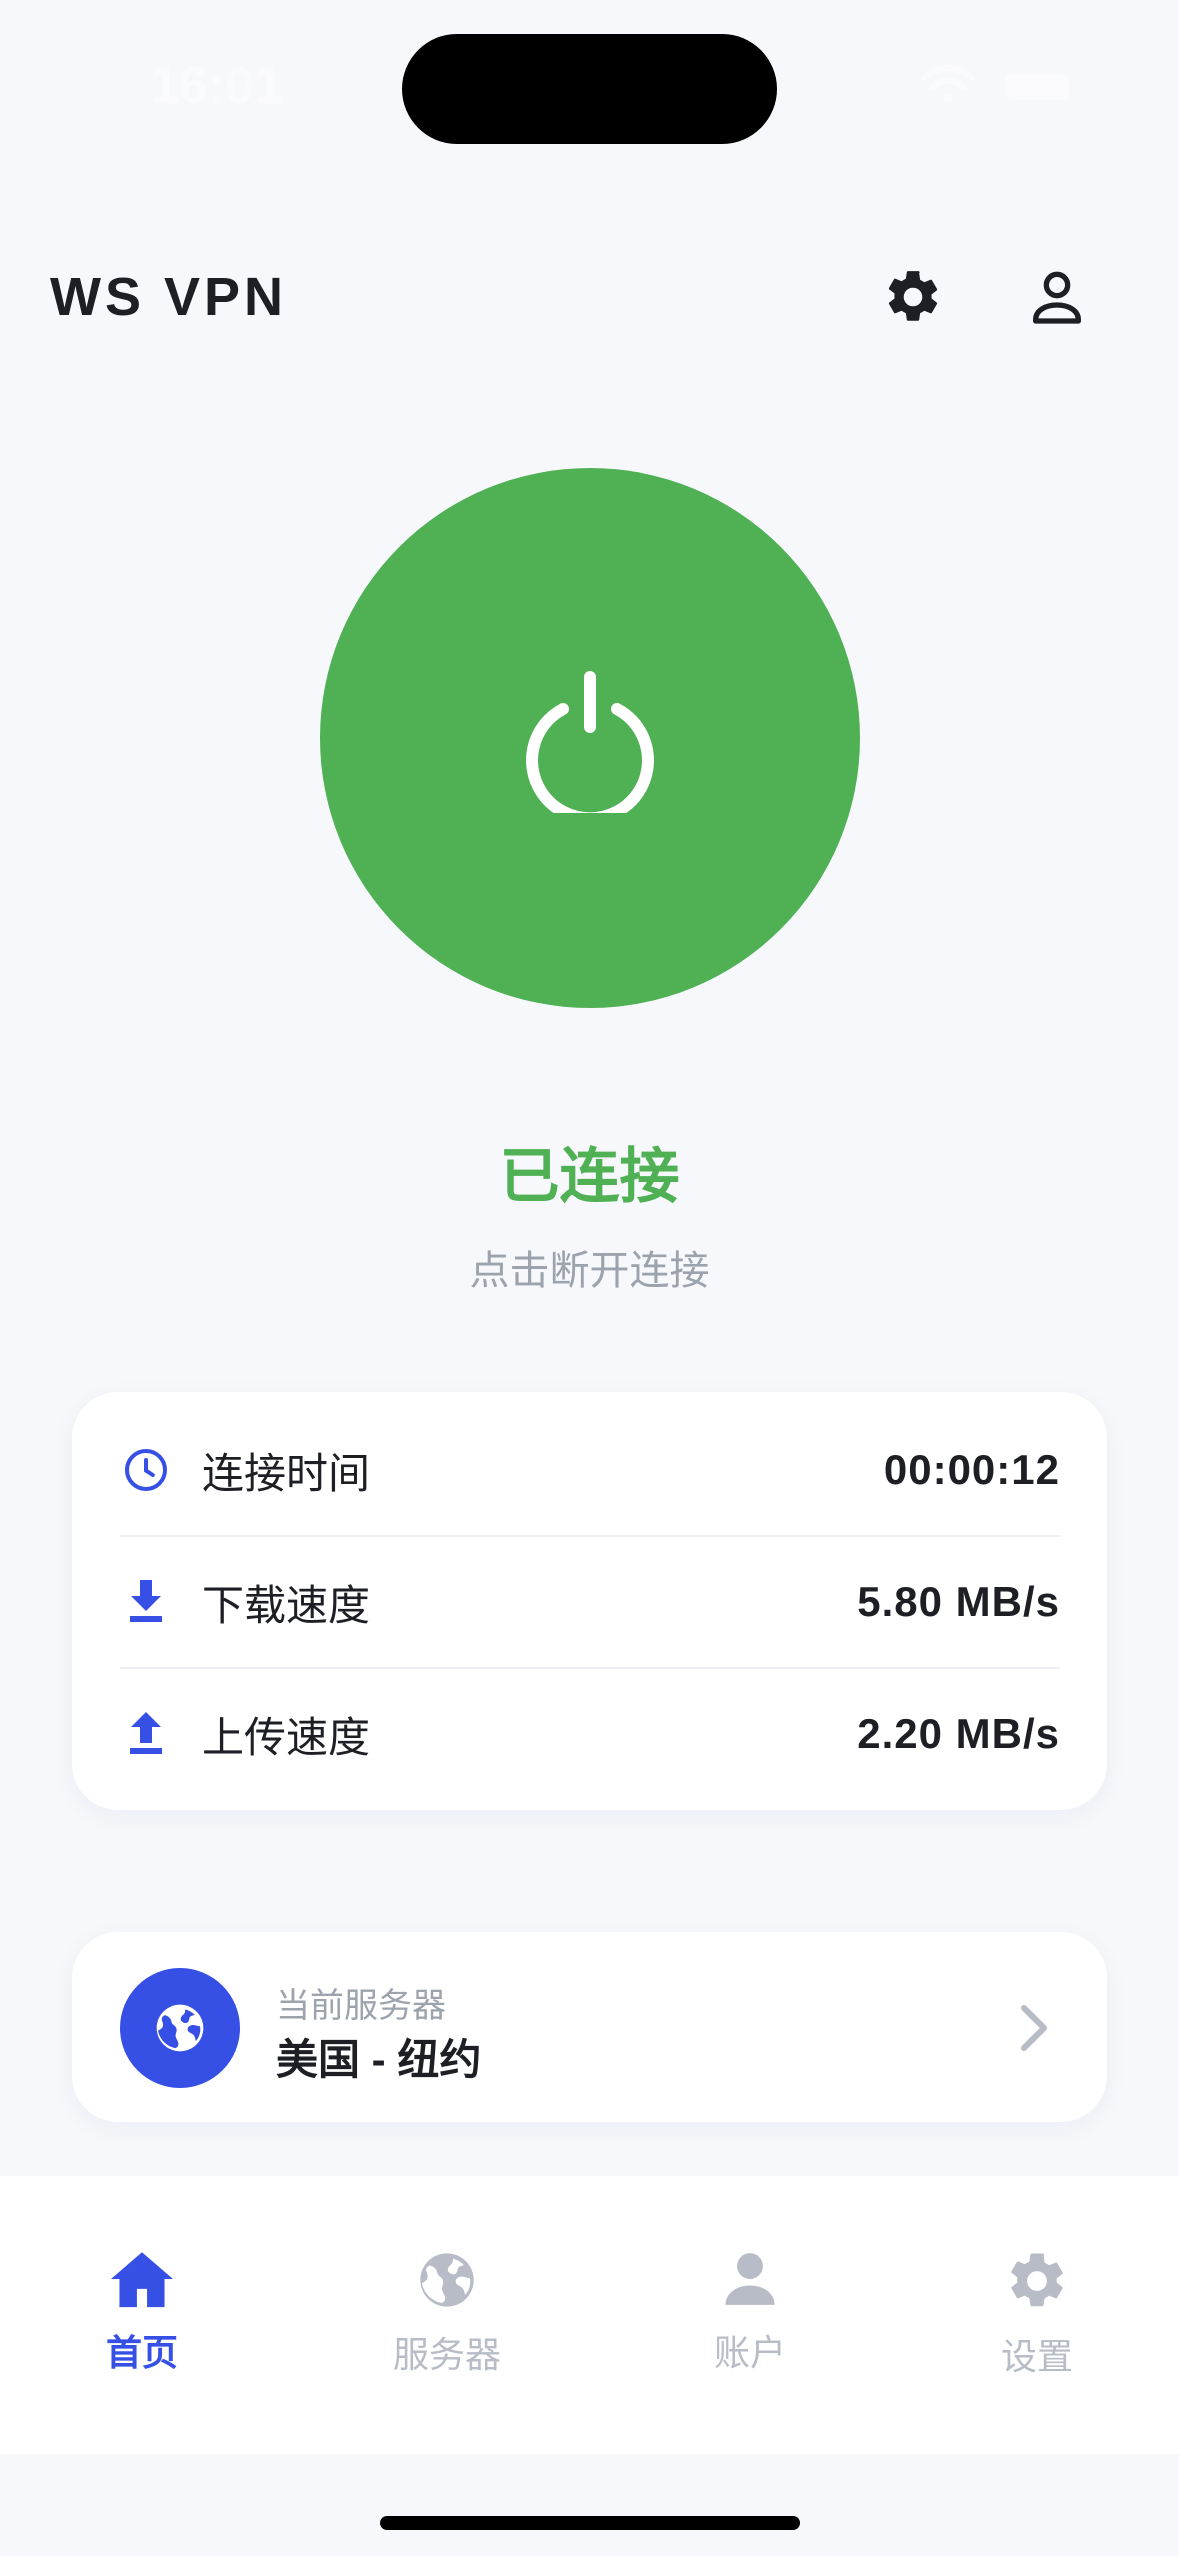 The image size is (1179, 2556). I want to click on upload-icon, so click(146, 1734).